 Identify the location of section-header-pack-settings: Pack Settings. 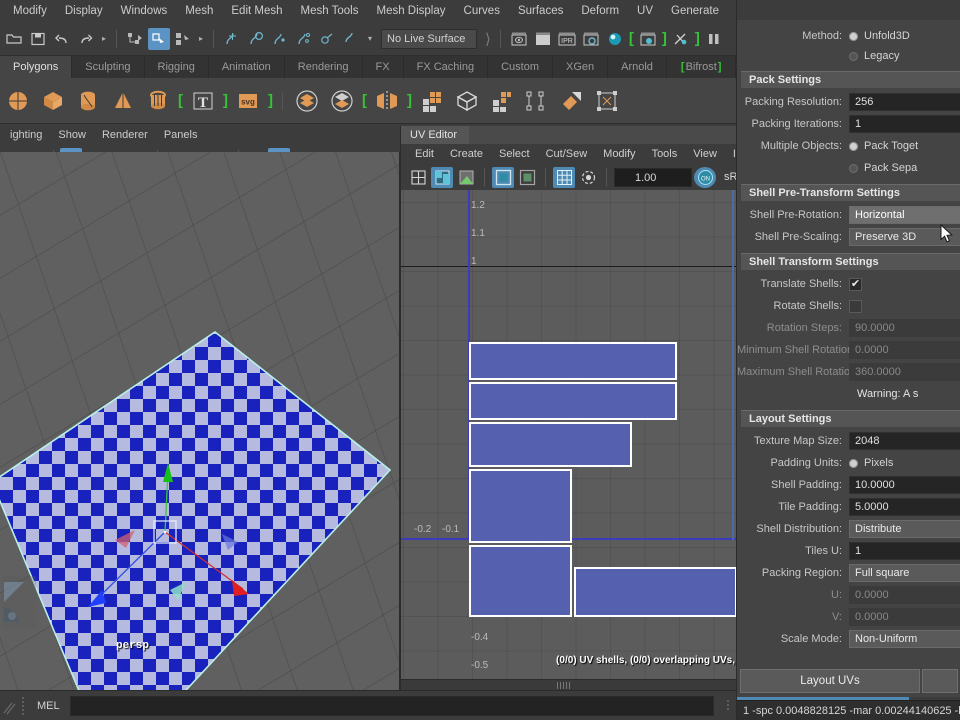
(850, 79).